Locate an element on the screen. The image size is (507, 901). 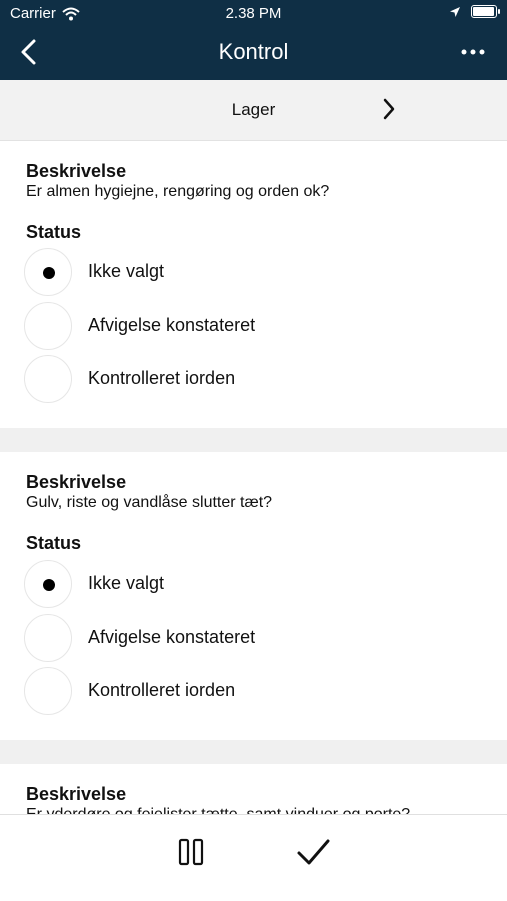
location-bar: Lager is located at coordinates (253, 110).